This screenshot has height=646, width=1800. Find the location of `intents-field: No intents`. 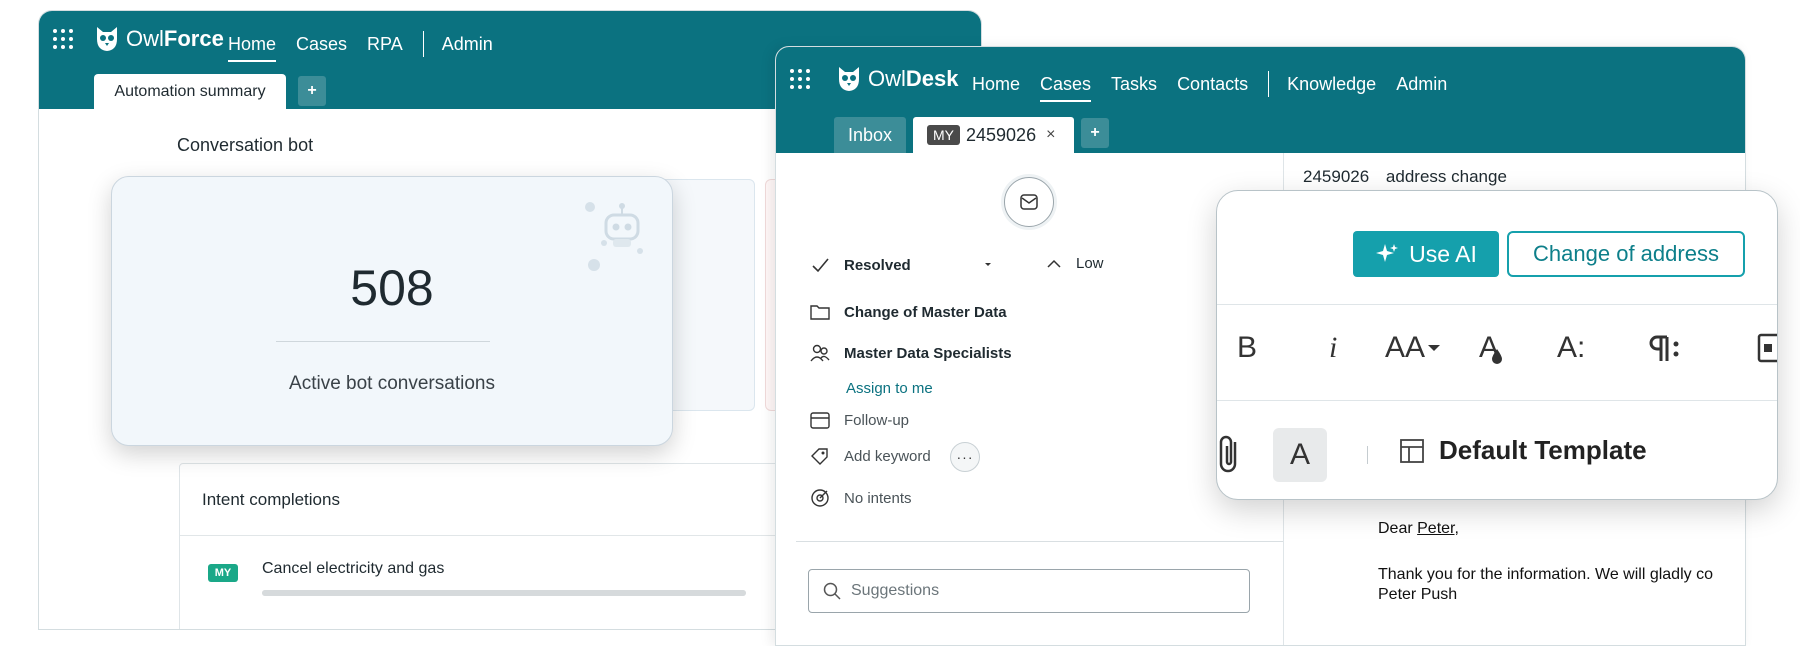

intents-field: No intents is located at coordinates (861, 498).